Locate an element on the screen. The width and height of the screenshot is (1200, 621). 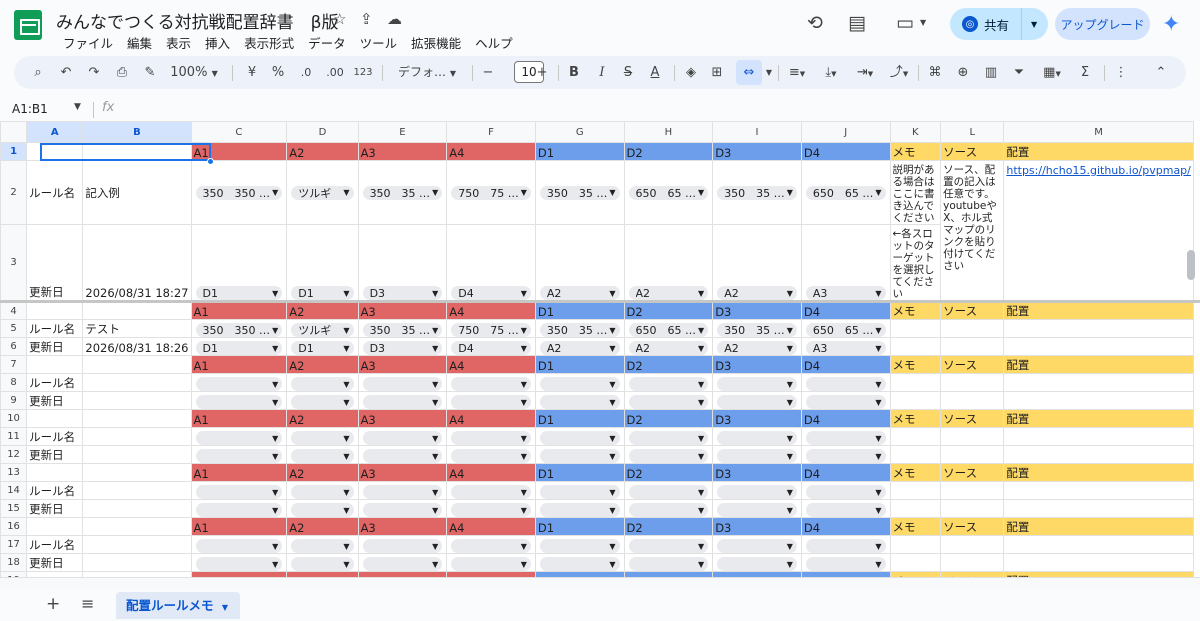
row-header: 17 is located at coordinates (14, 544).